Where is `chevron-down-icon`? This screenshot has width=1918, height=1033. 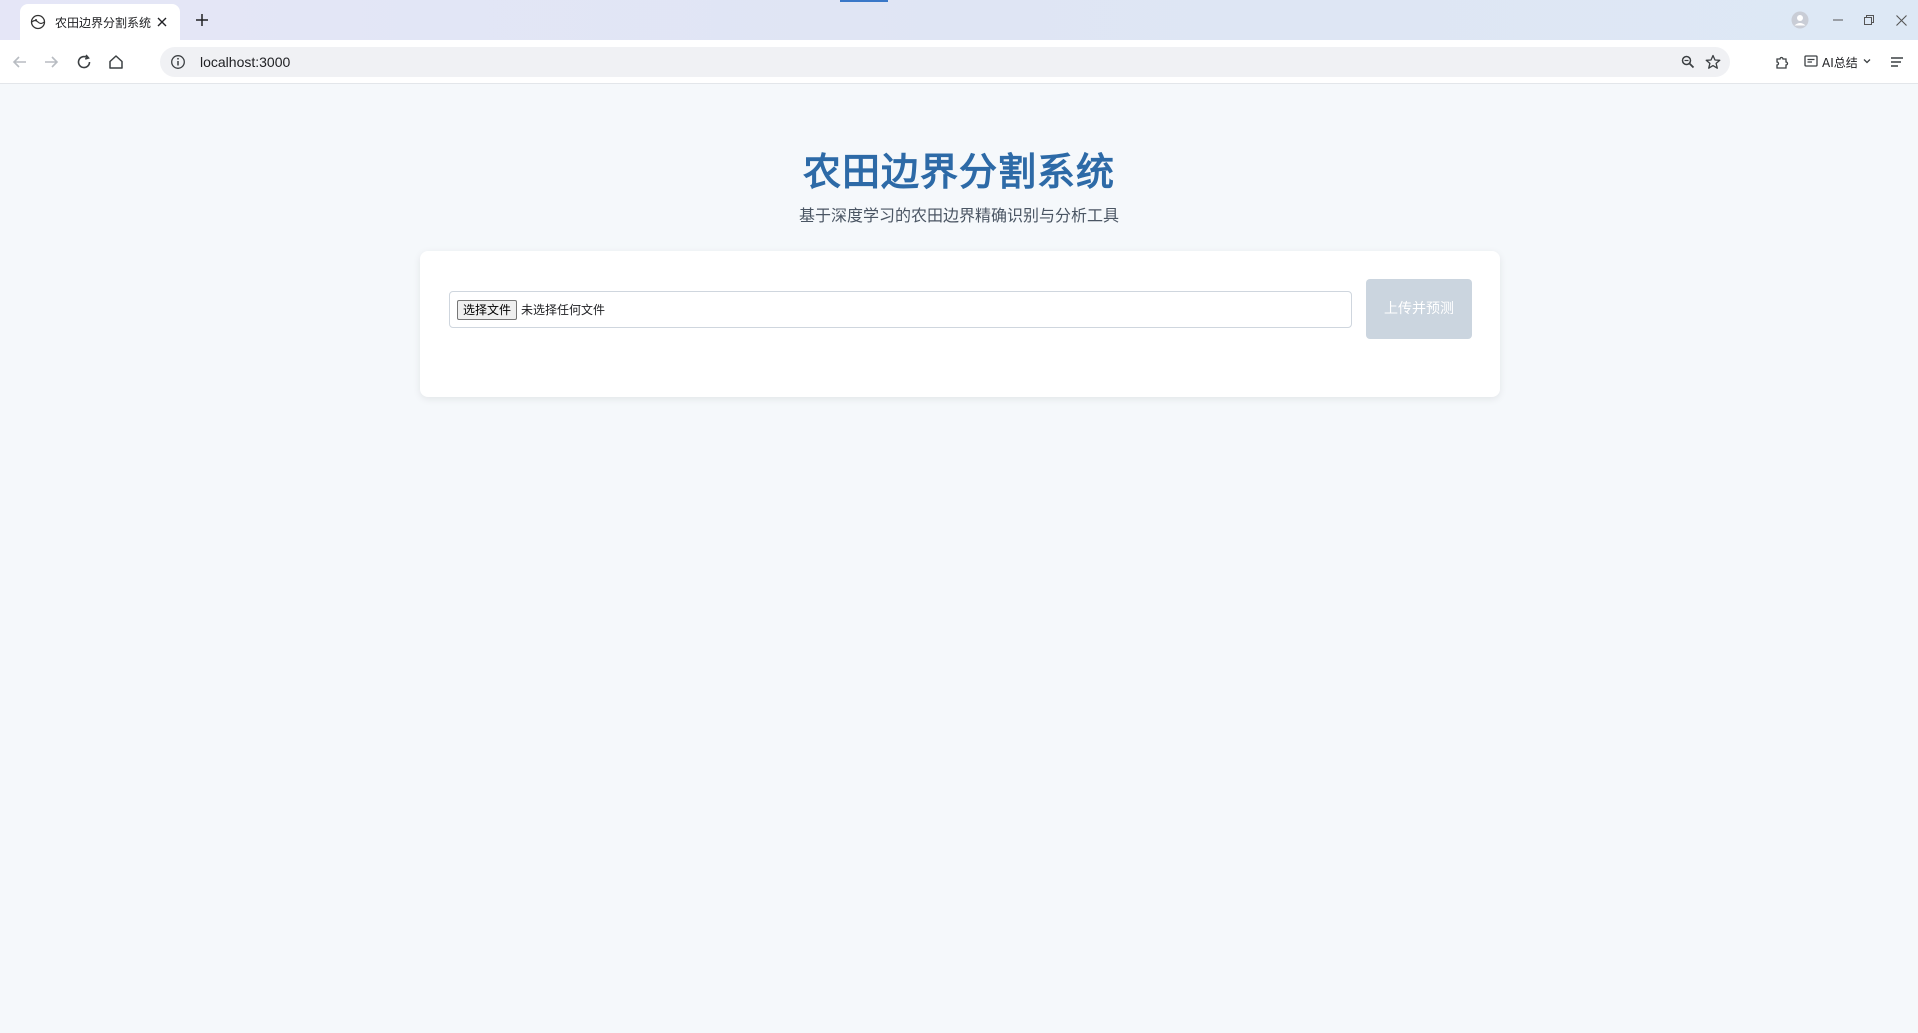
chevron-down-icon is located at coordinates (1867, 62).